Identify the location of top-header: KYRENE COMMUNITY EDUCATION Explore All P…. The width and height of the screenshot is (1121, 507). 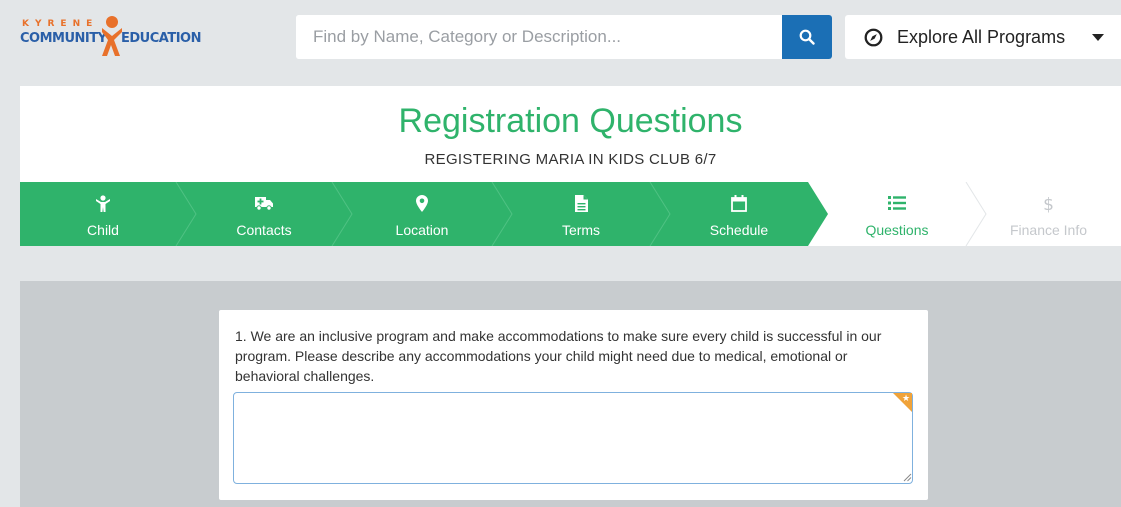
(560, 36).